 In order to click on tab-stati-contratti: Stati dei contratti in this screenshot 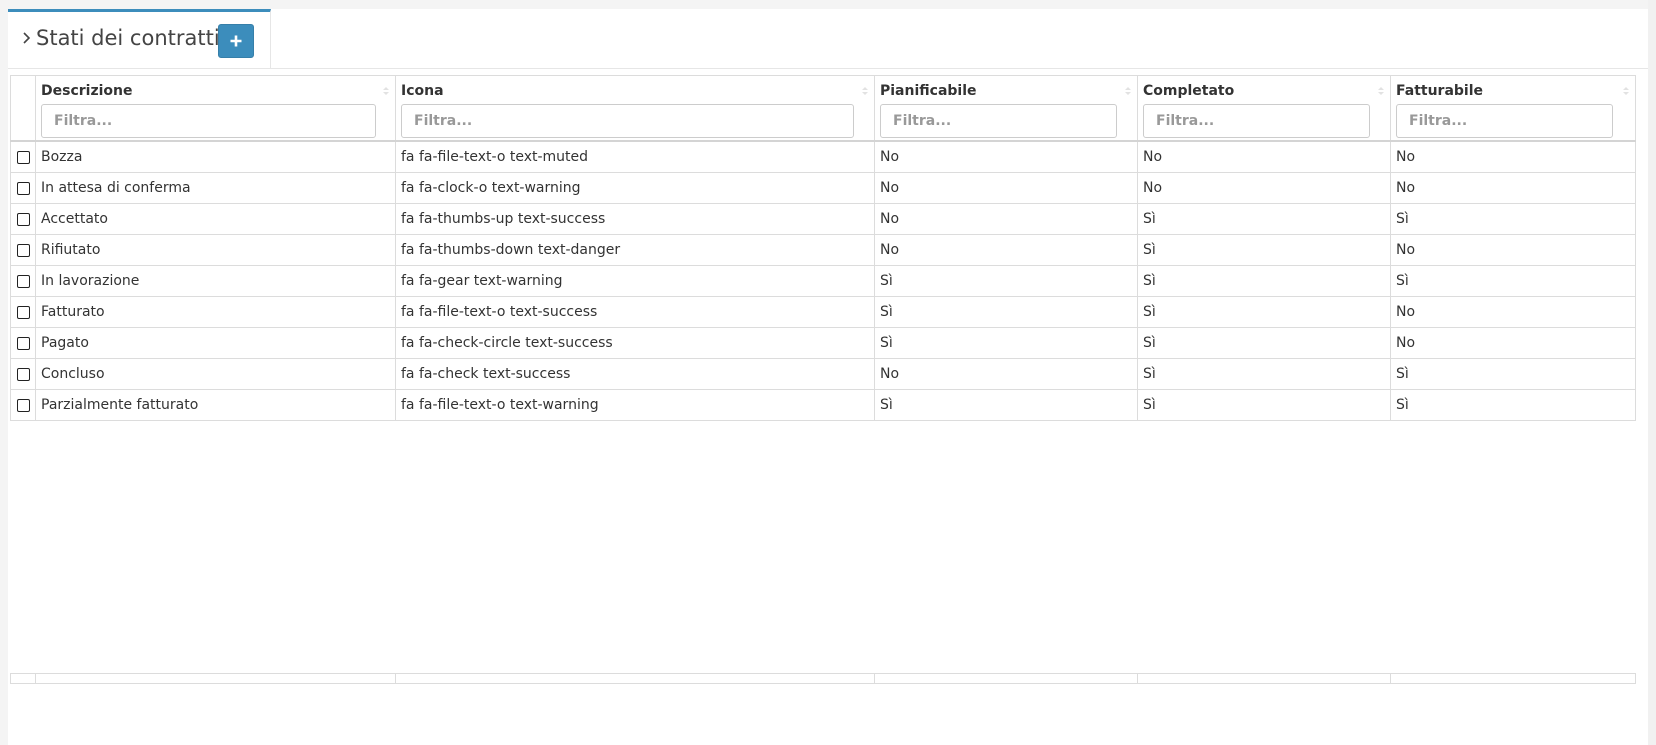, I will do `click(139, 38)`.